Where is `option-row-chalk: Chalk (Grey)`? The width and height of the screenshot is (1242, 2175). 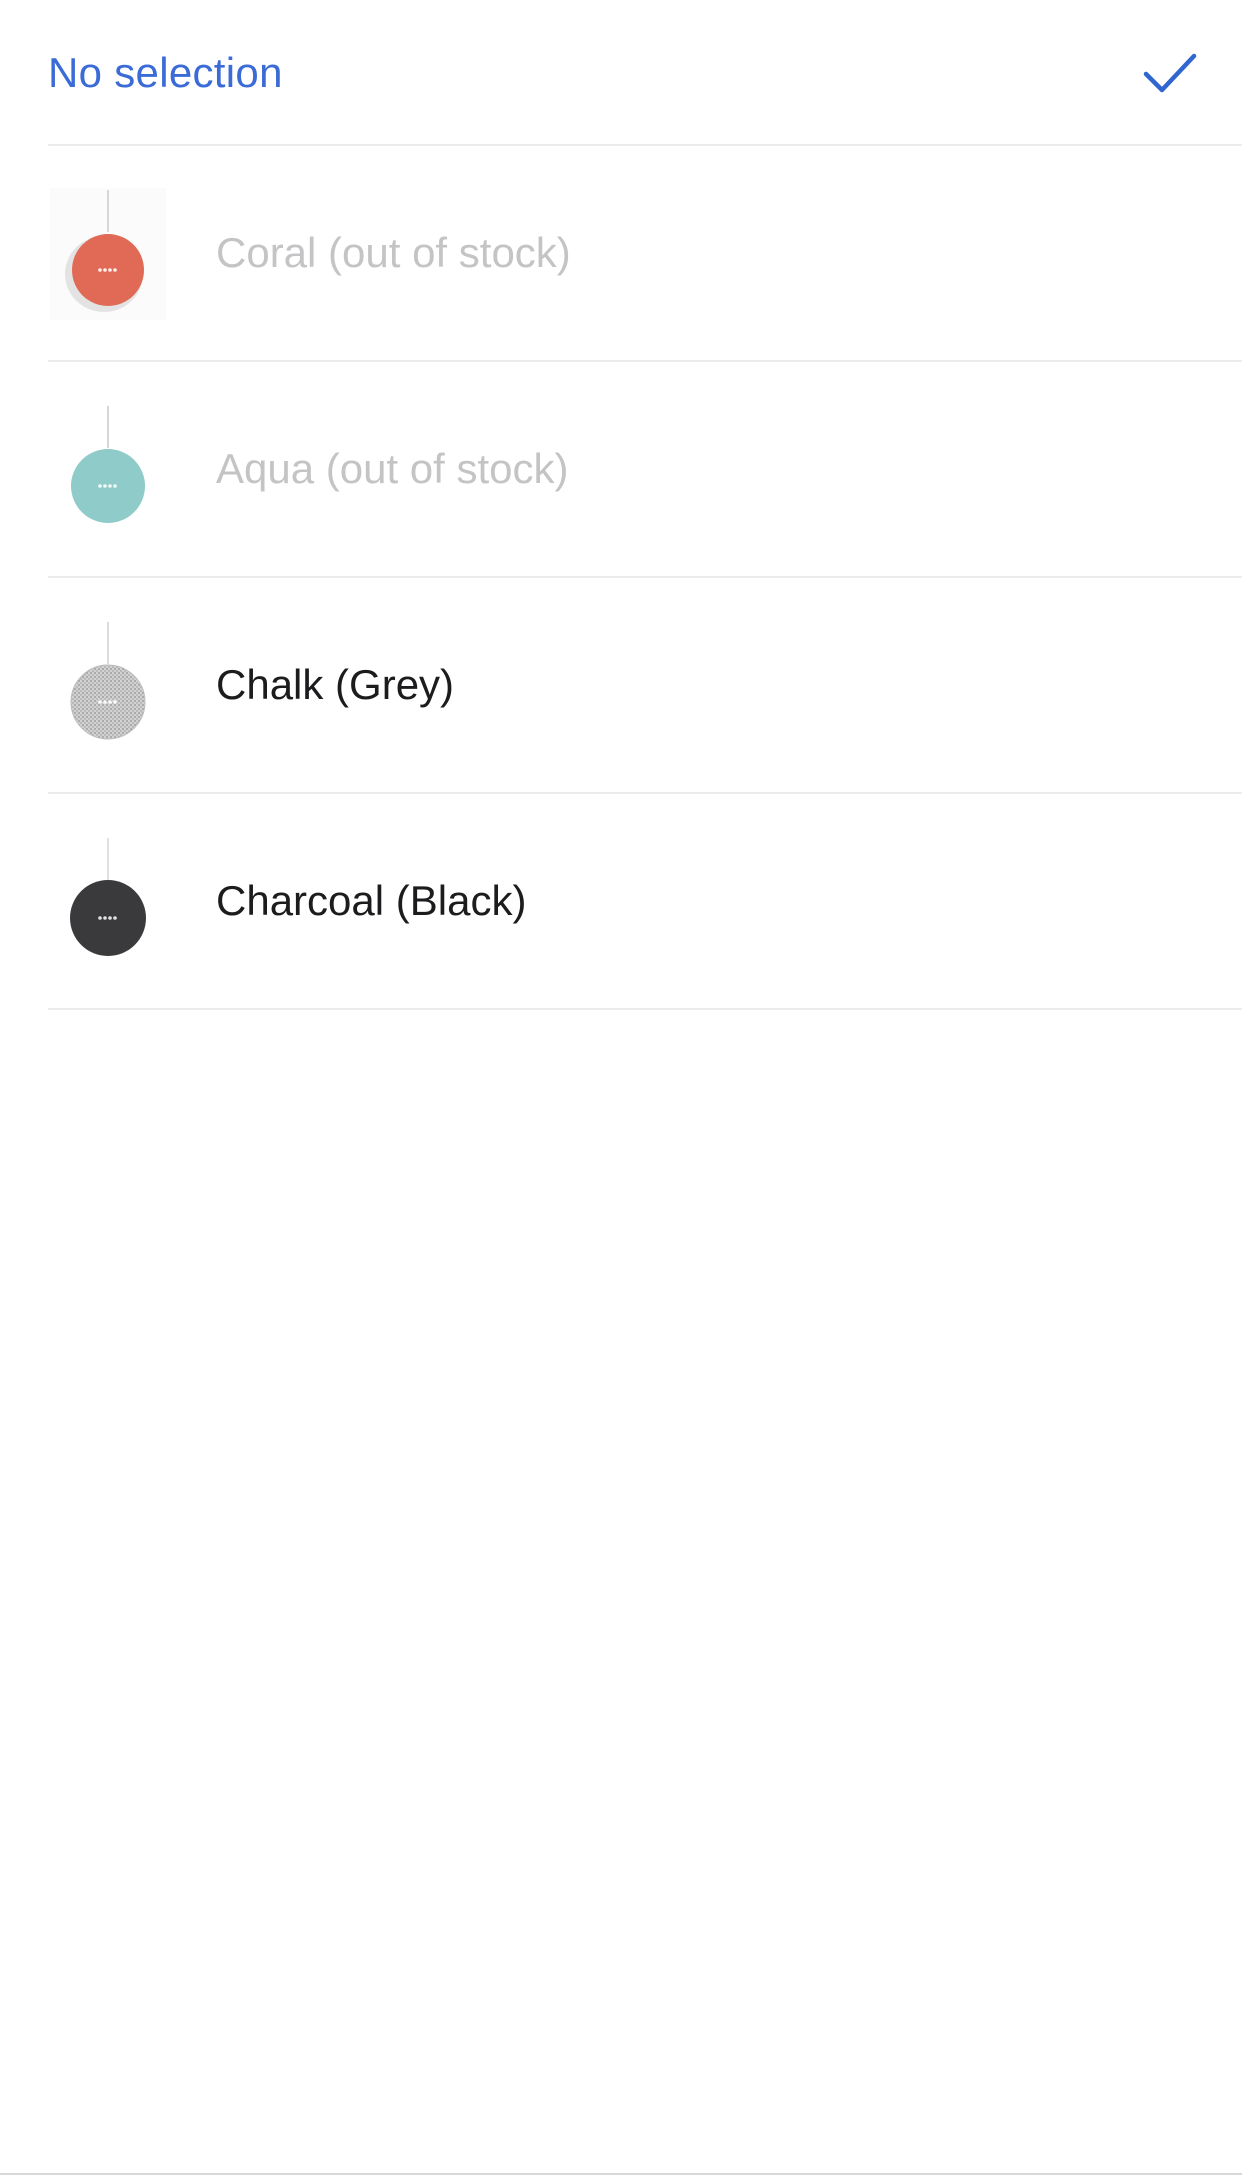 option-row-chalk: Chalk (Grey) is located at coordinates (645, 686).